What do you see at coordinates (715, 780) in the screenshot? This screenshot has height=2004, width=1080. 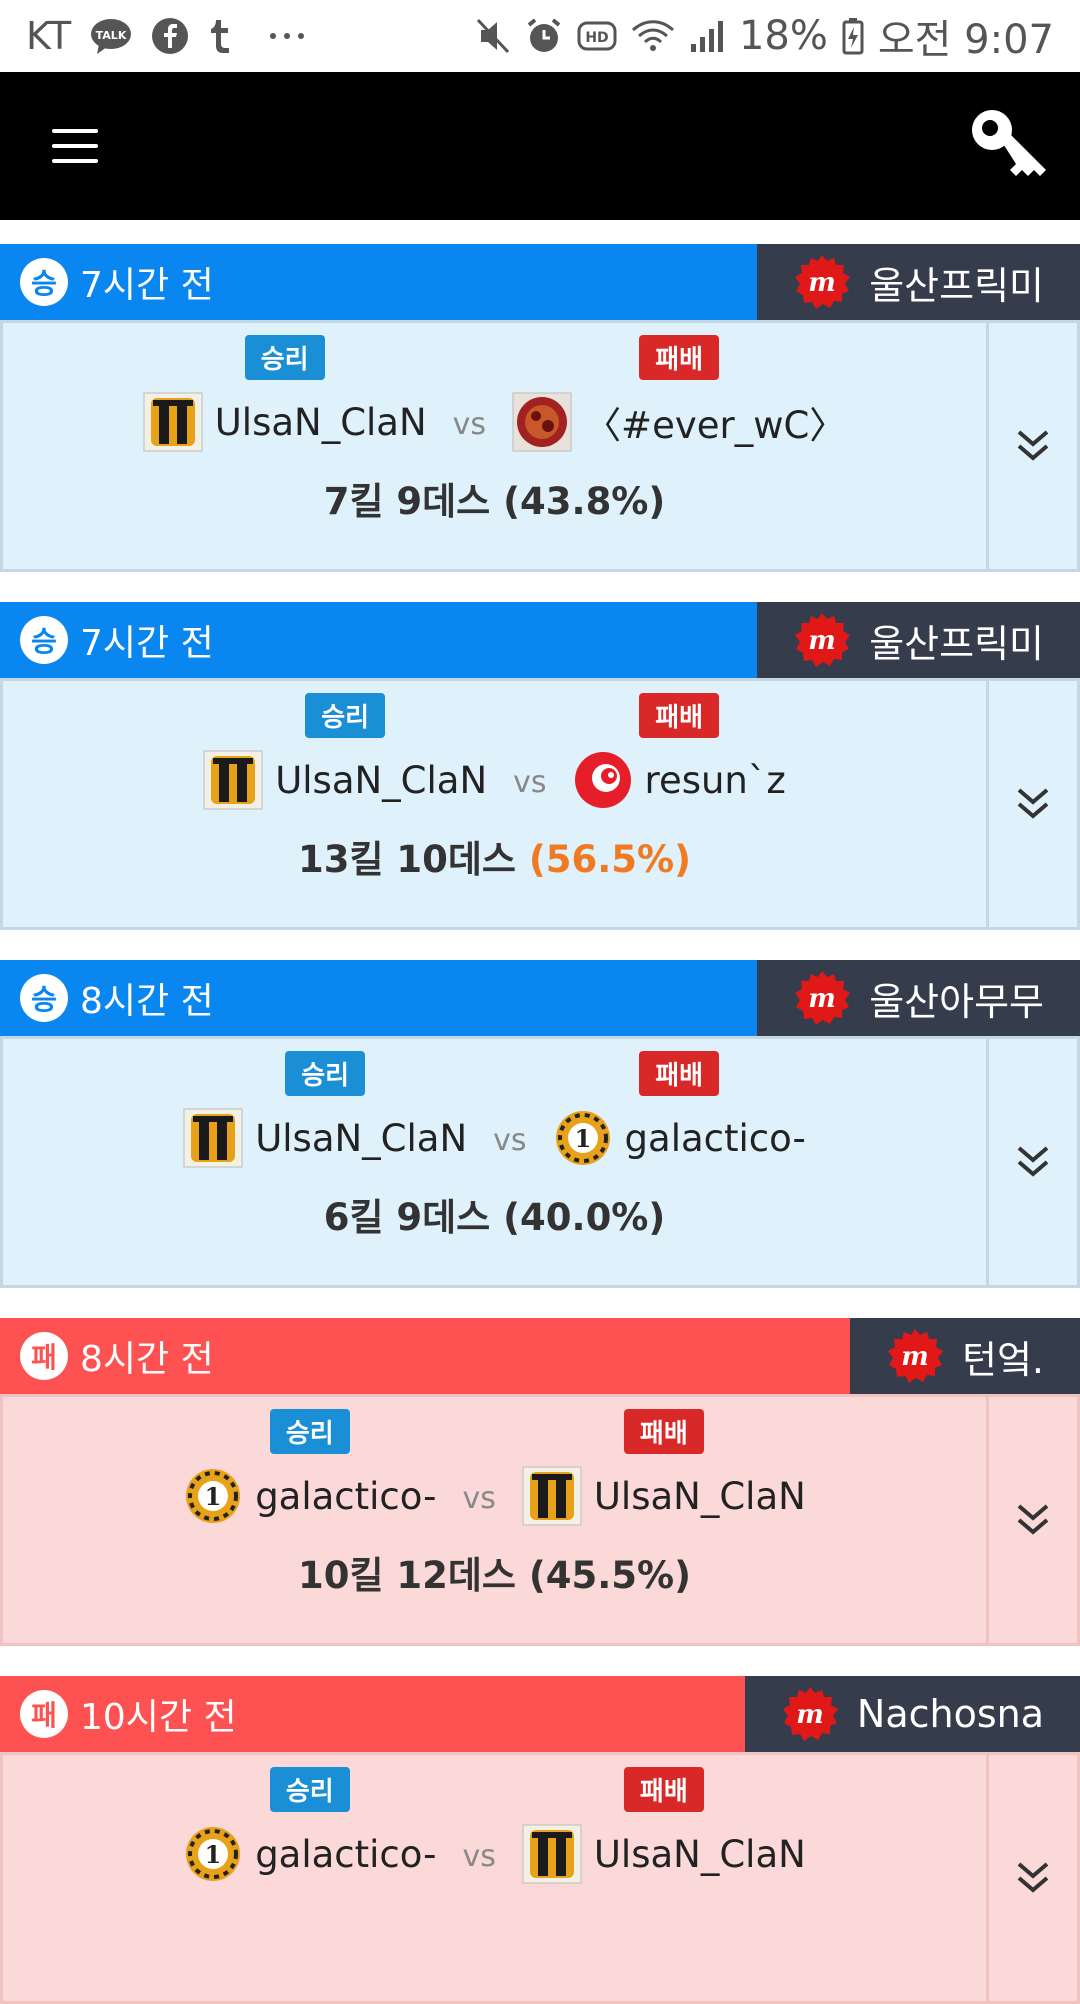 I see `loser-name: resun`z` at bounding box center [715, 780].